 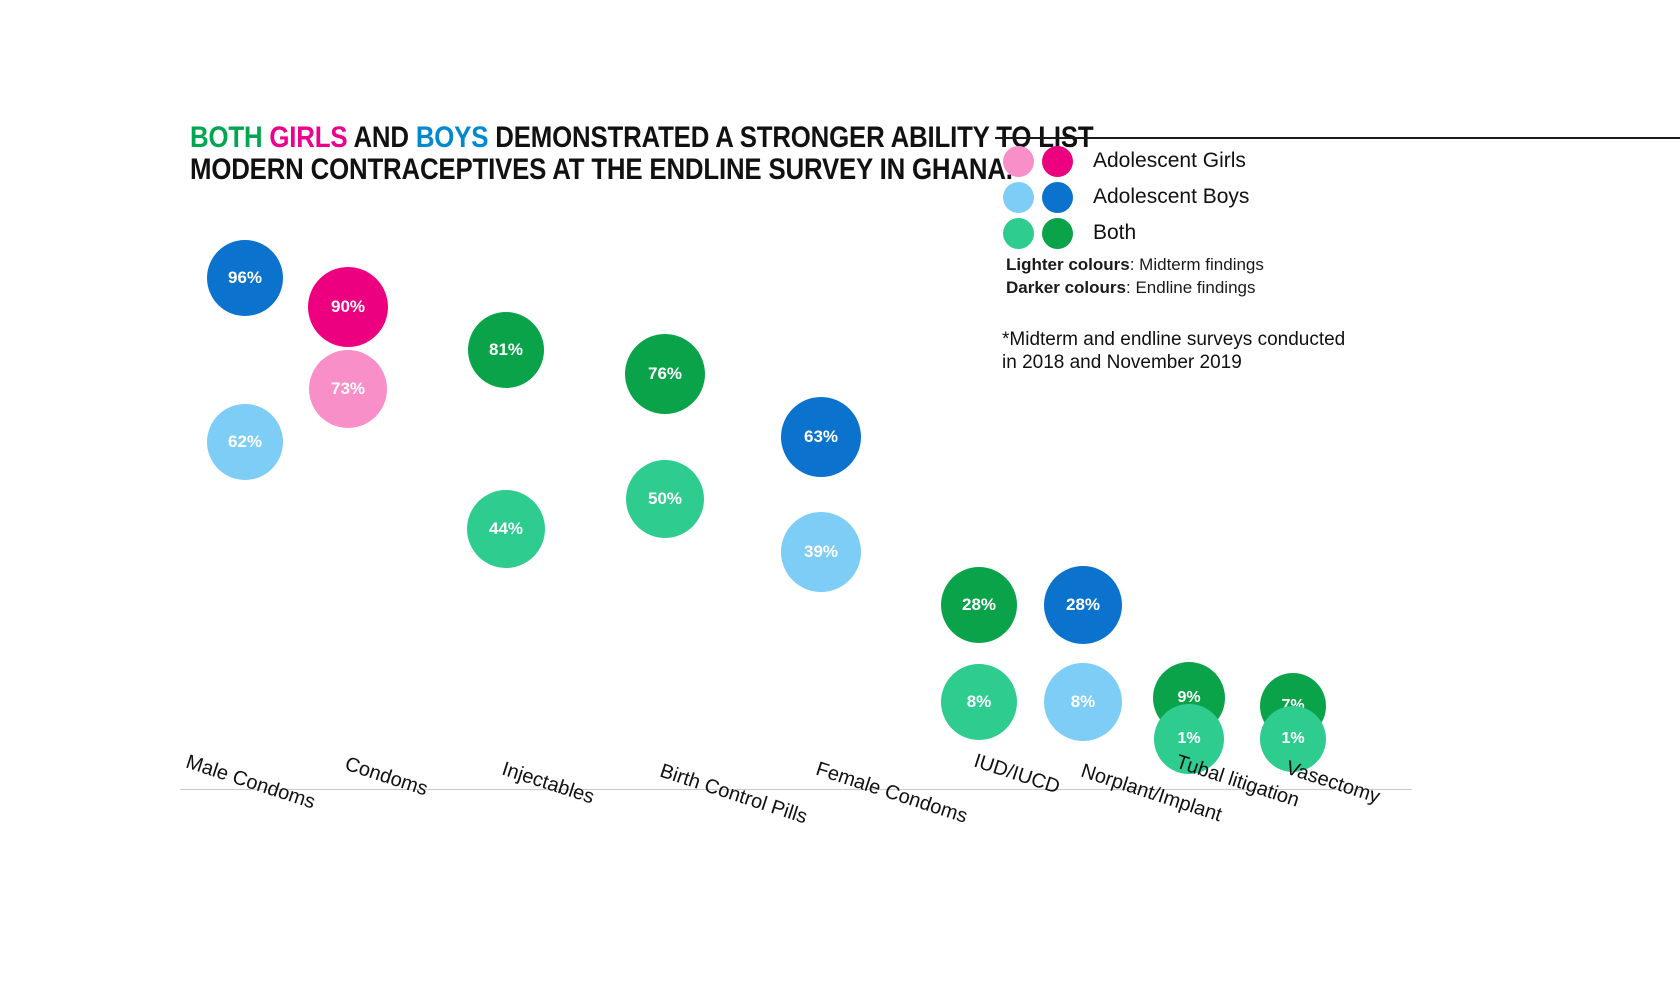 What do you see at coordinates (733, 794) in the screenshot?
I see `x-axis-label-birth-control-pills: Birth Control Pills` at bounding box center [733, 794].